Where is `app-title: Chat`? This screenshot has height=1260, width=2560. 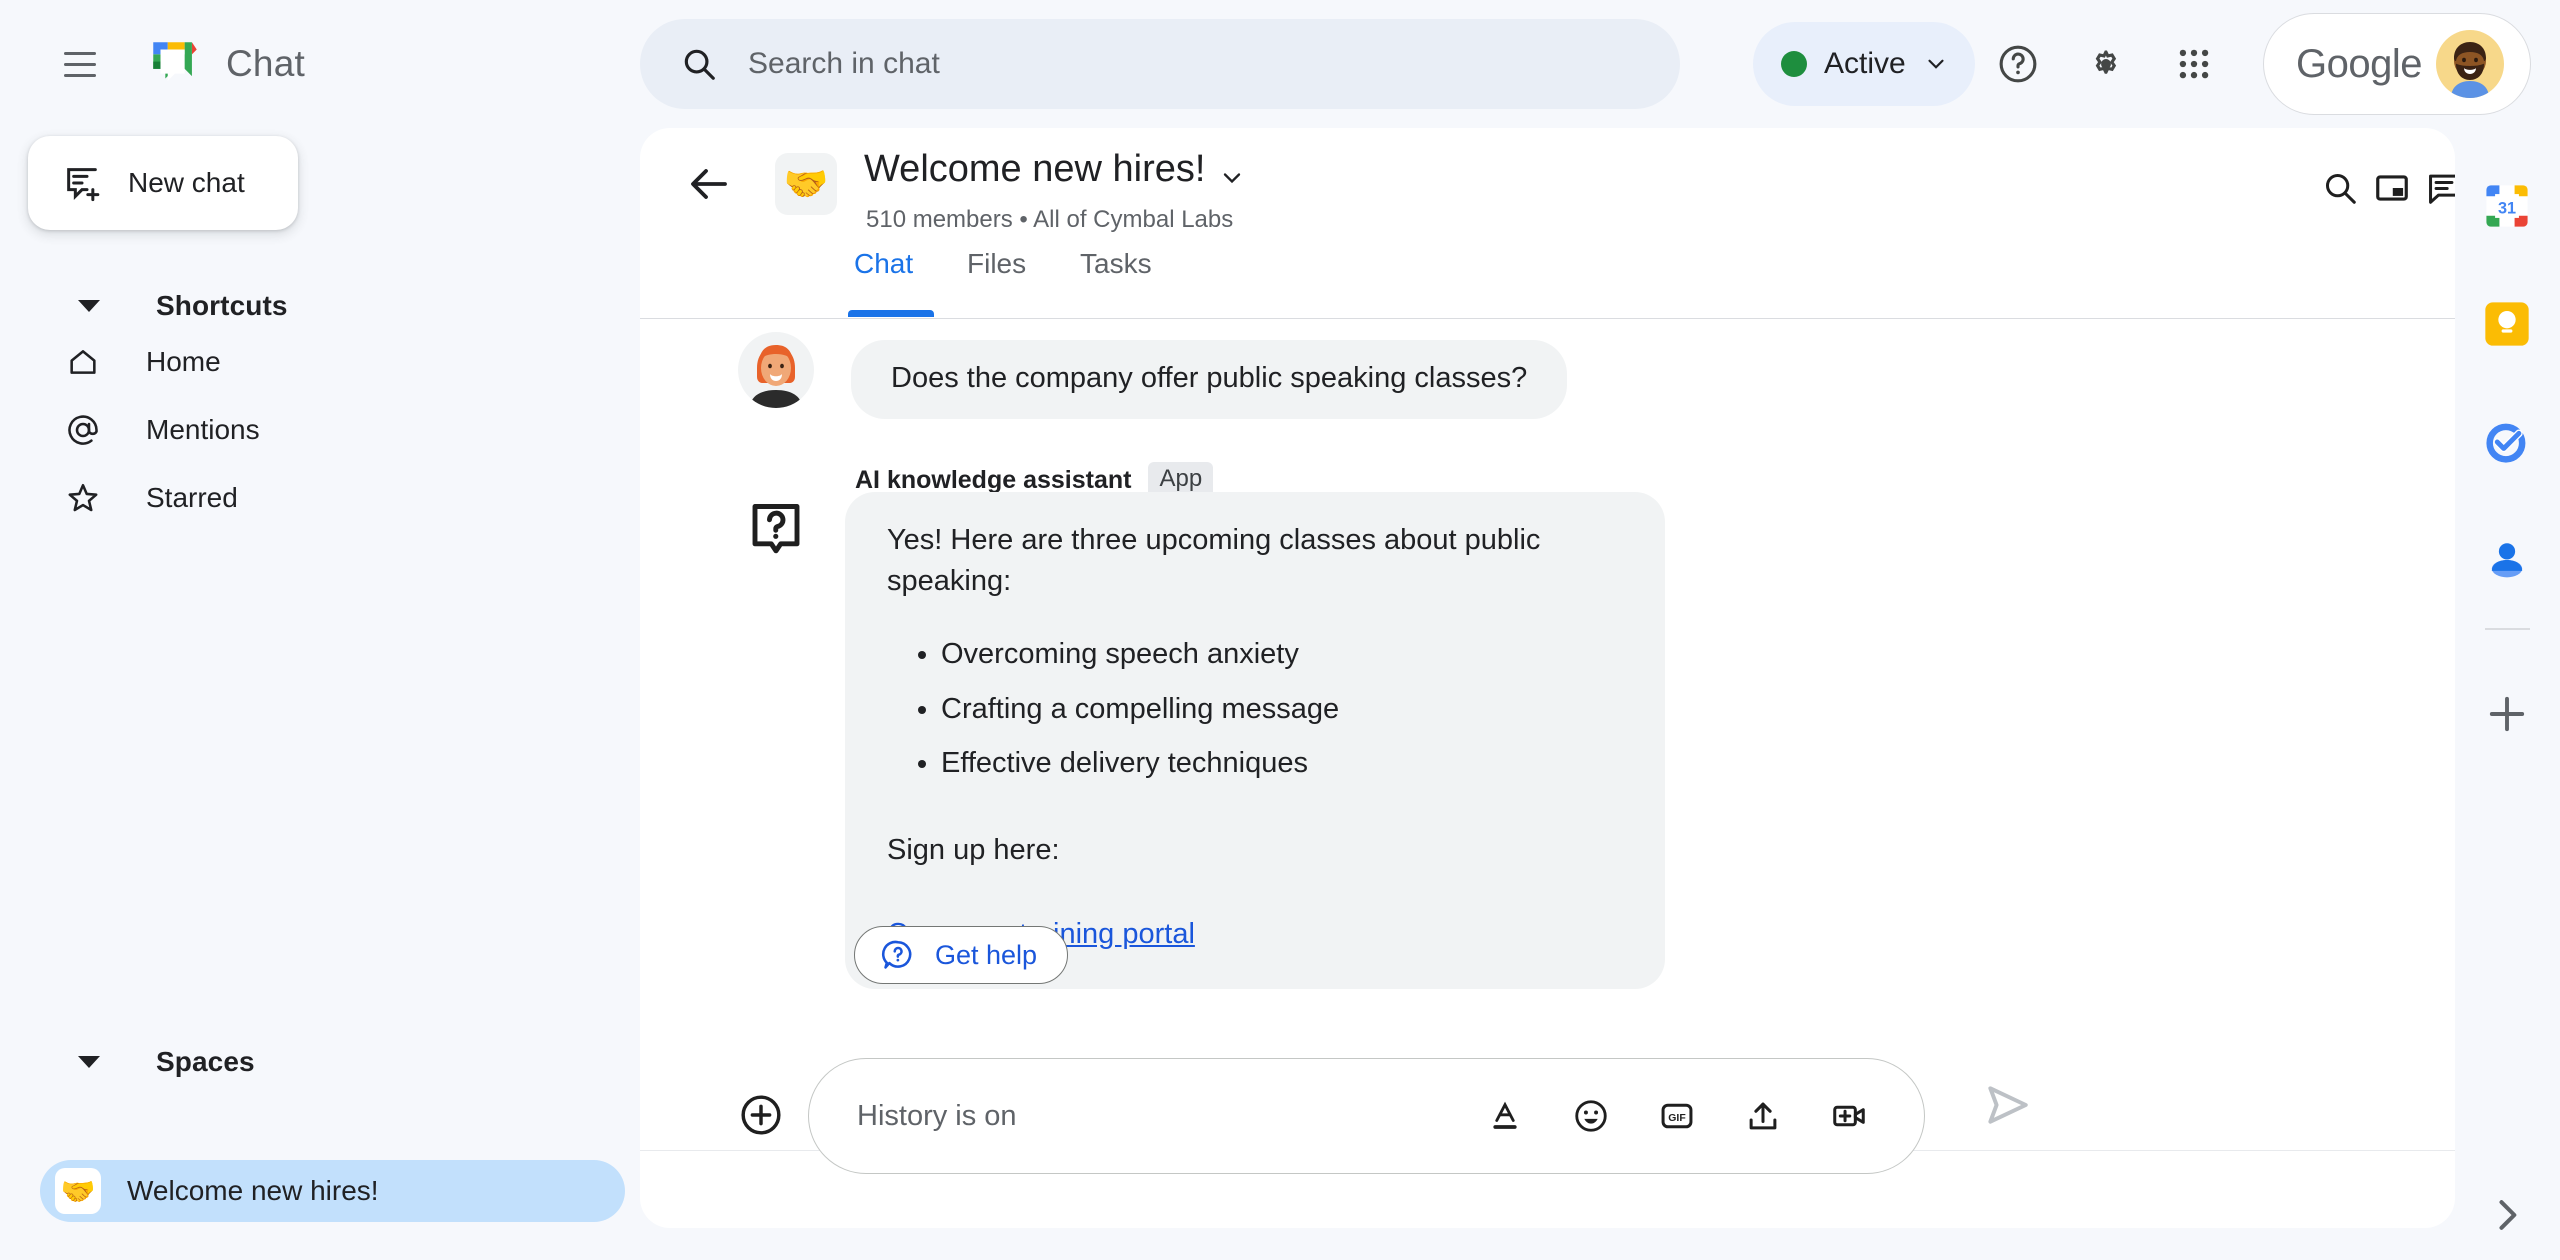
app-title: Chat is located at coordinates (265, 63).